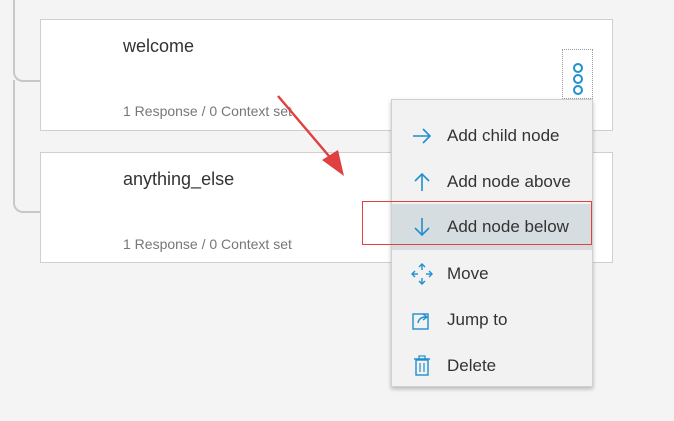  I want to click on menu-item-add-node-above: Add node above, so click(492, 182).